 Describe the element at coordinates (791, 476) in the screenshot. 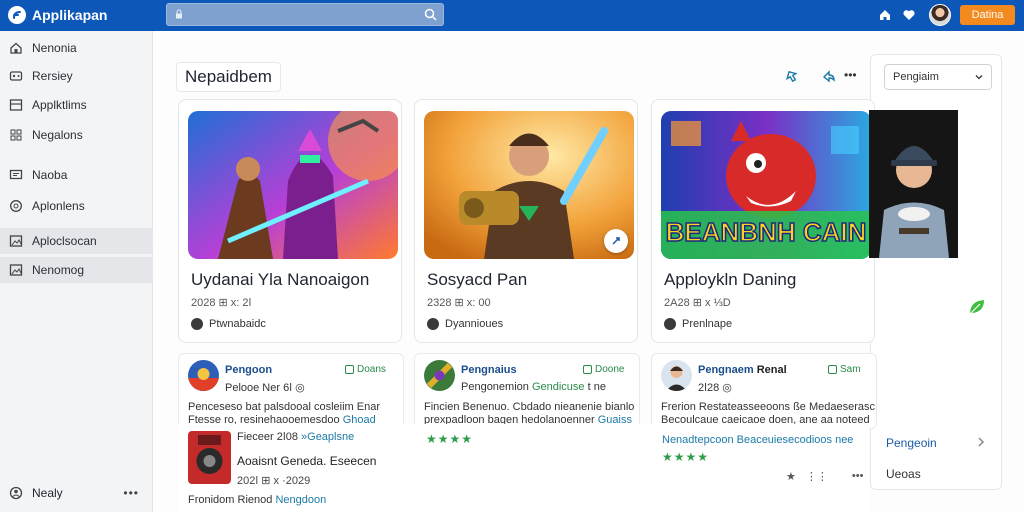

I see `star-icon: ★` at that location.